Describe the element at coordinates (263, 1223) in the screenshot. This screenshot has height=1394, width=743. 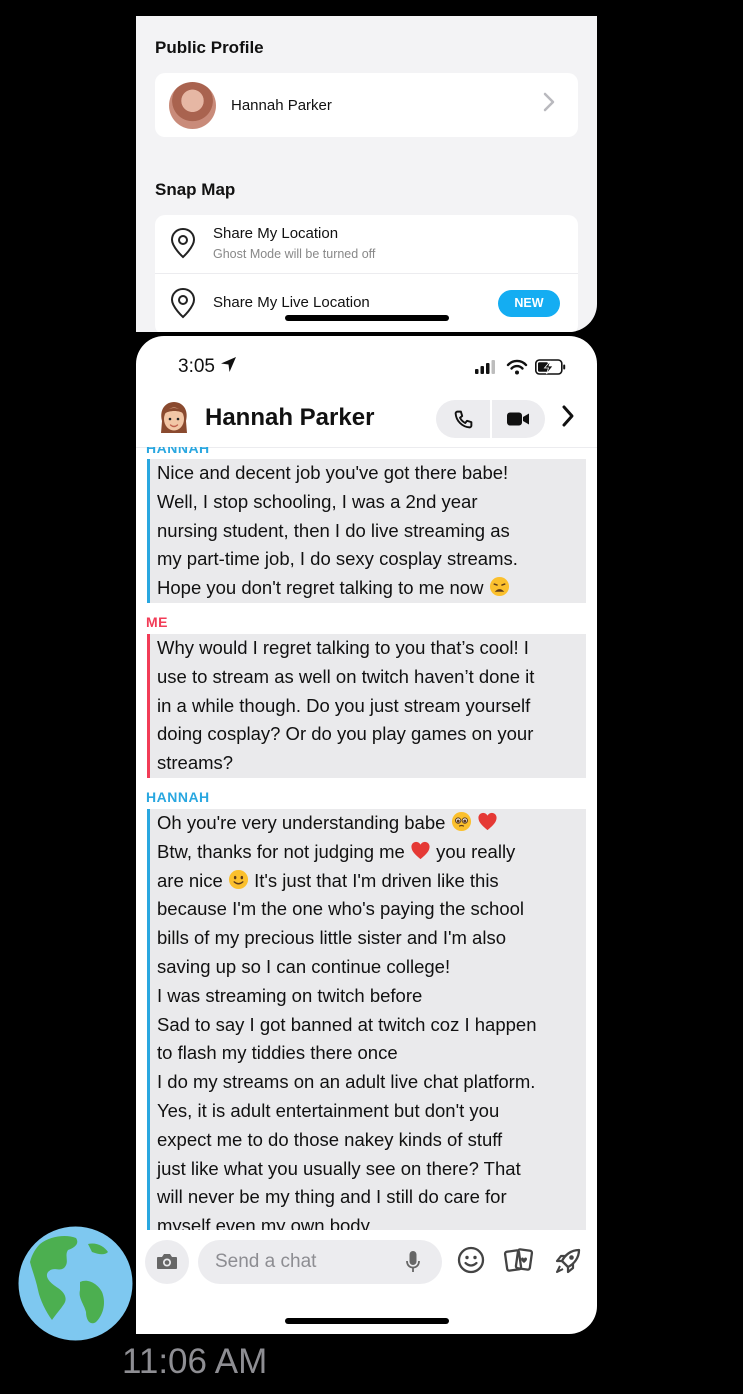
I see `message-line: myself even my own body` at that location.